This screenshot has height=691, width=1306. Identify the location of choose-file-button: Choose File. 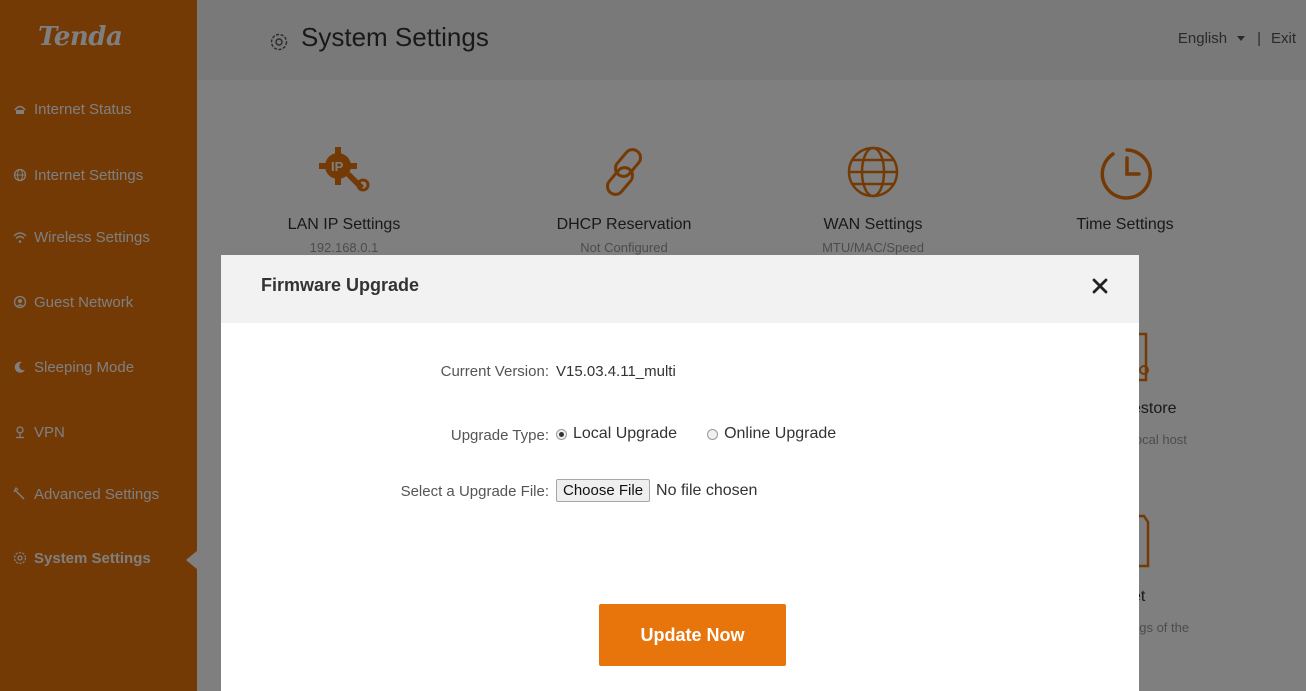
(603, 490).